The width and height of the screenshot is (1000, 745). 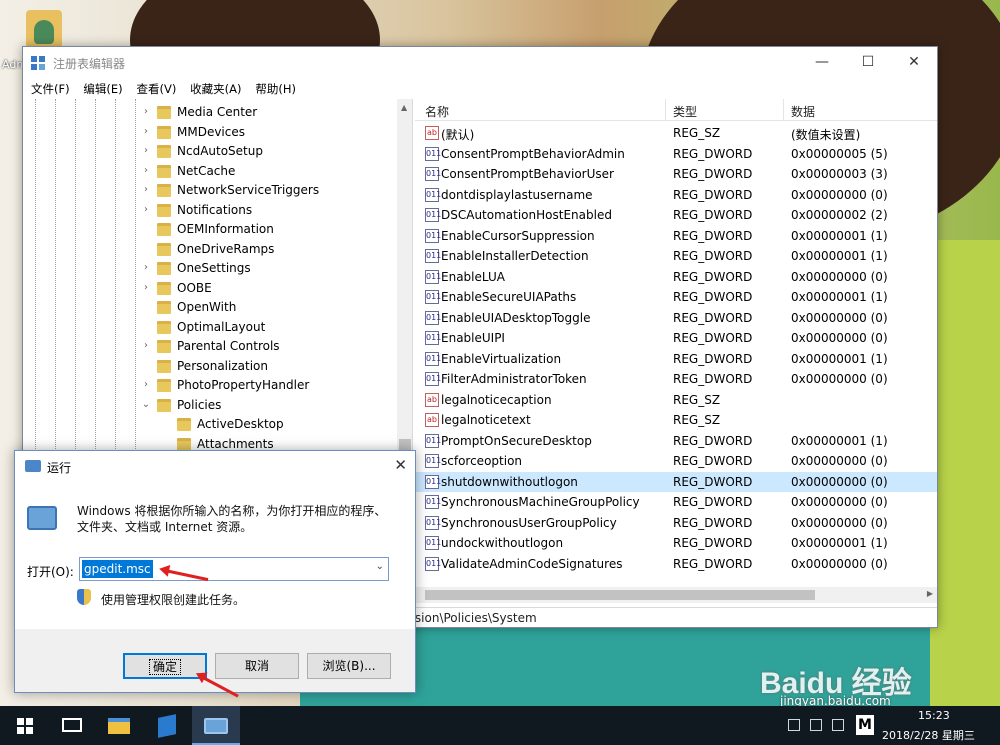 What do you see at coordinates (217, 172) in the screenshot?
I see `tree-item: › NetCache` at bounding box center [217, 172].